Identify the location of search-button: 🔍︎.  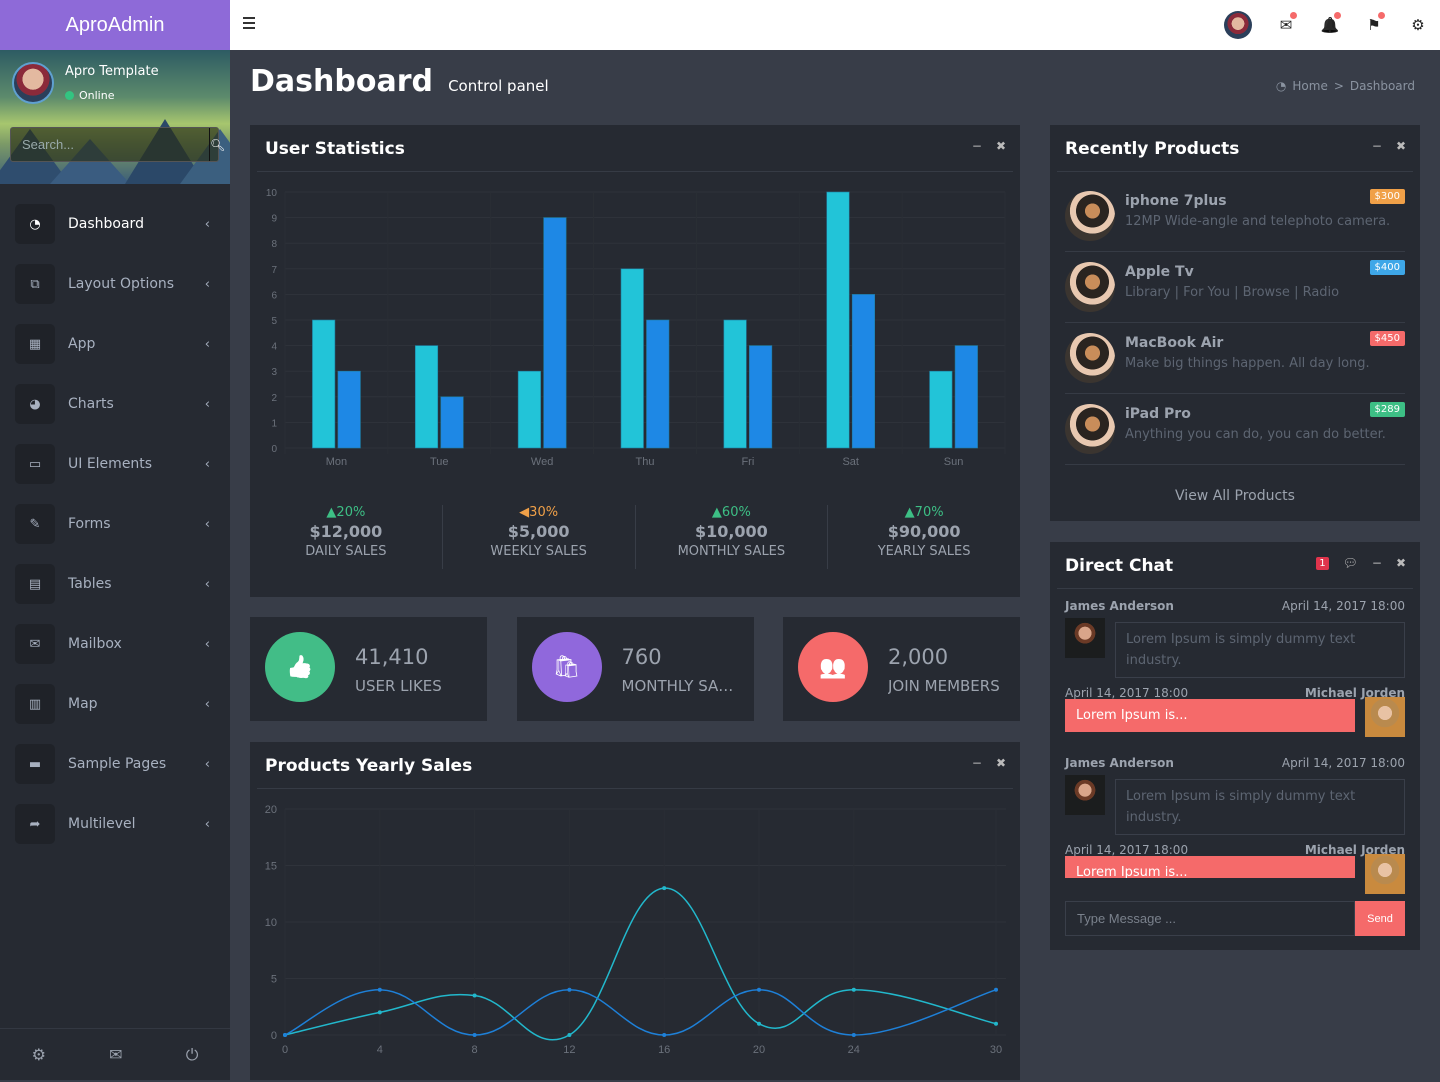
(217, 144).